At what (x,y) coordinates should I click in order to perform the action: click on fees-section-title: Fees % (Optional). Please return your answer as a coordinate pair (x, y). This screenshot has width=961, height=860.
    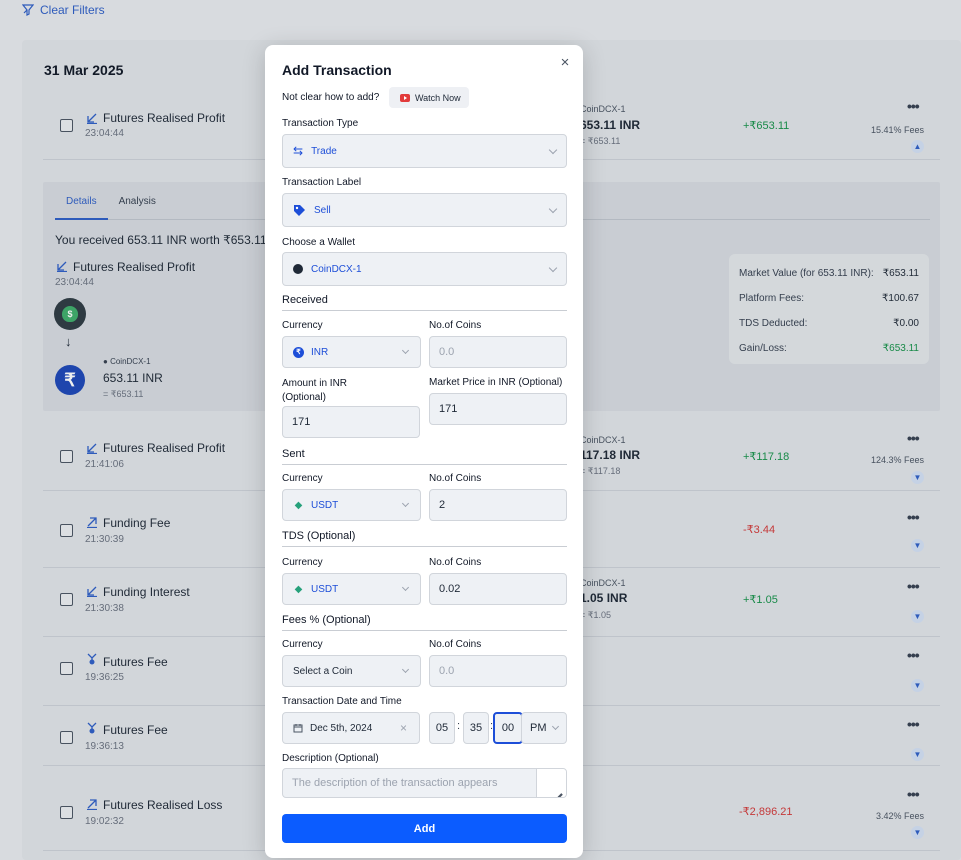
    Looking at the image, I should click on (424, 622).